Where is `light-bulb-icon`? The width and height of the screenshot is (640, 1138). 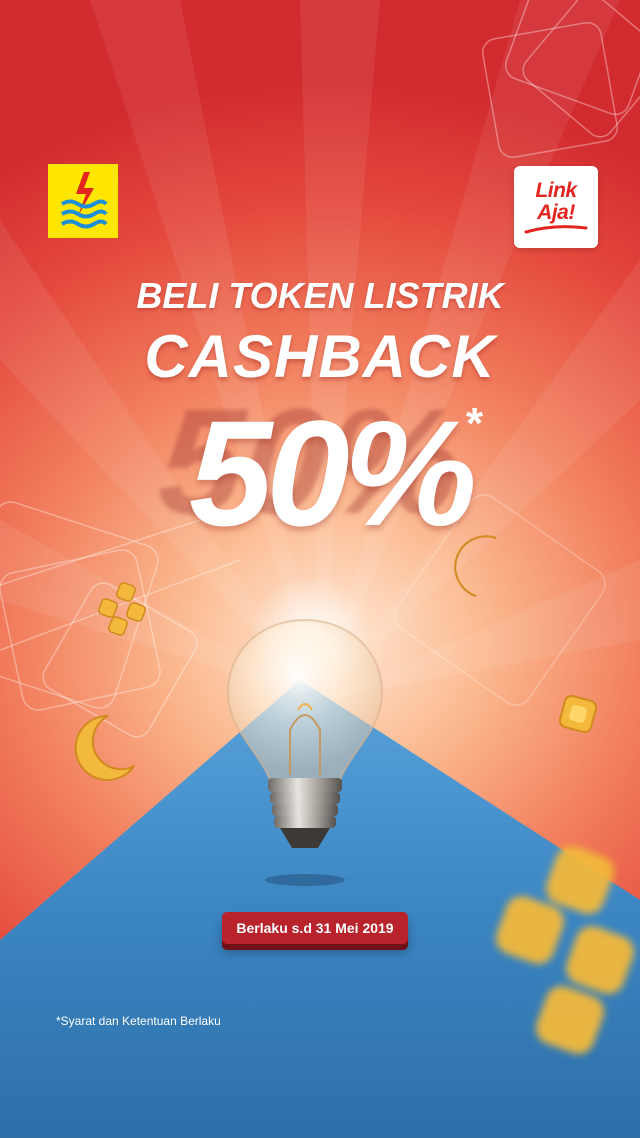
light-bulb-icon is located at coordinates (305, 733).